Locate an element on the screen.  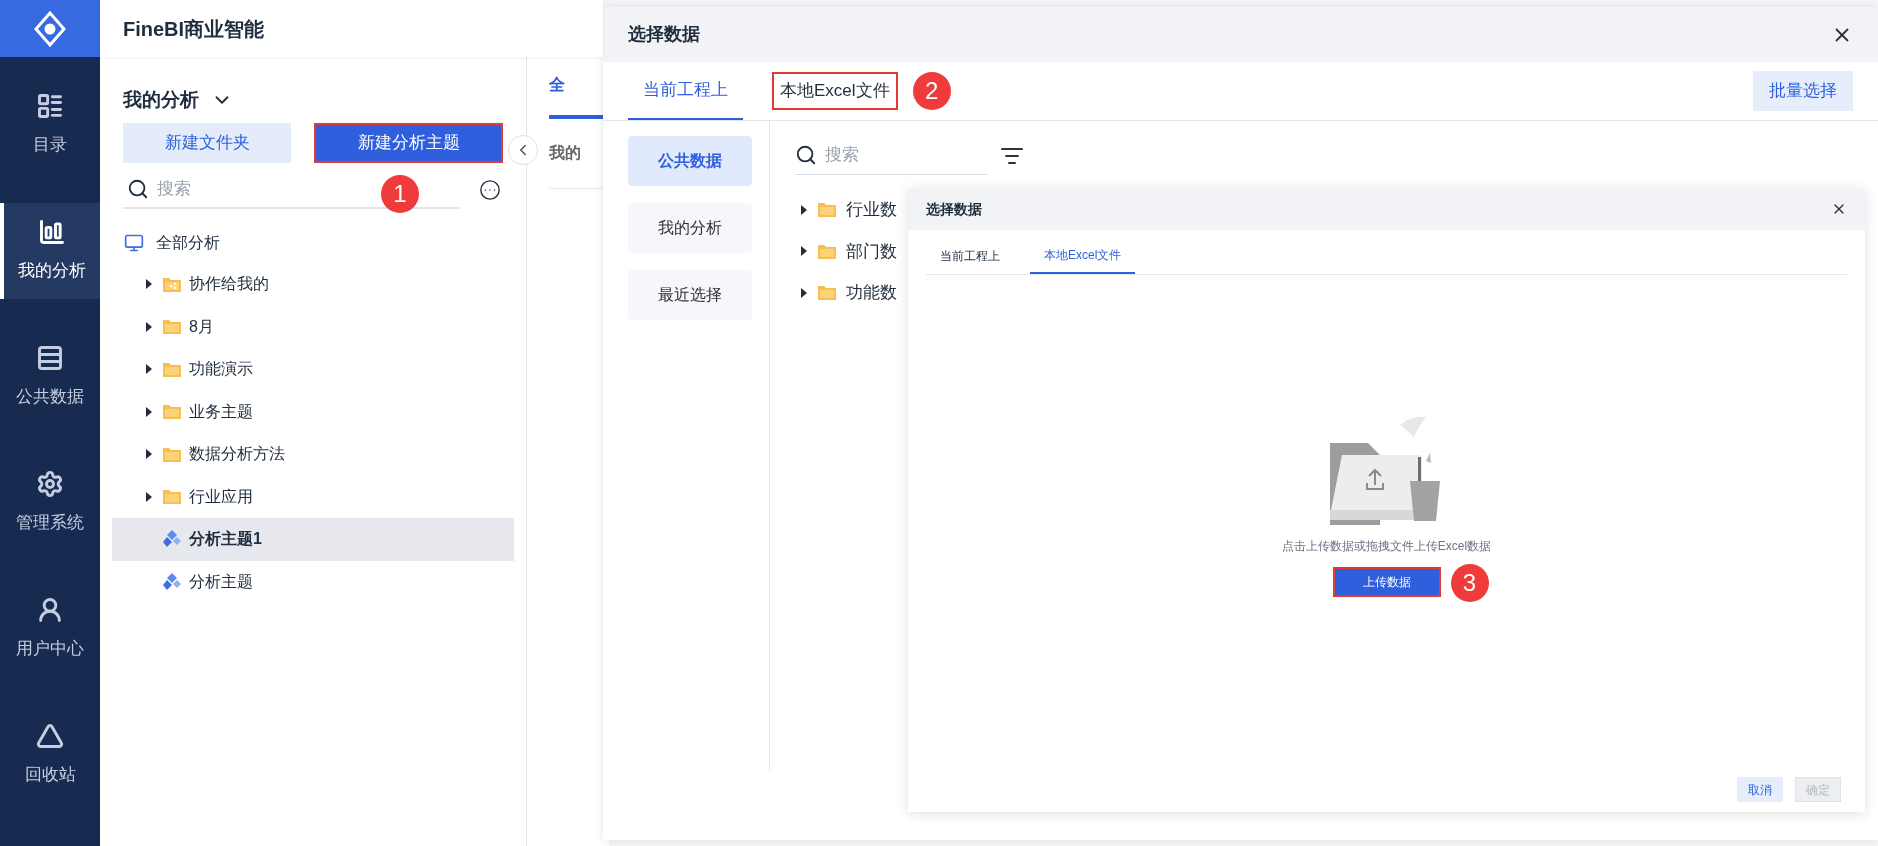
callout-number: 2 is located at coordinates (931, 91).